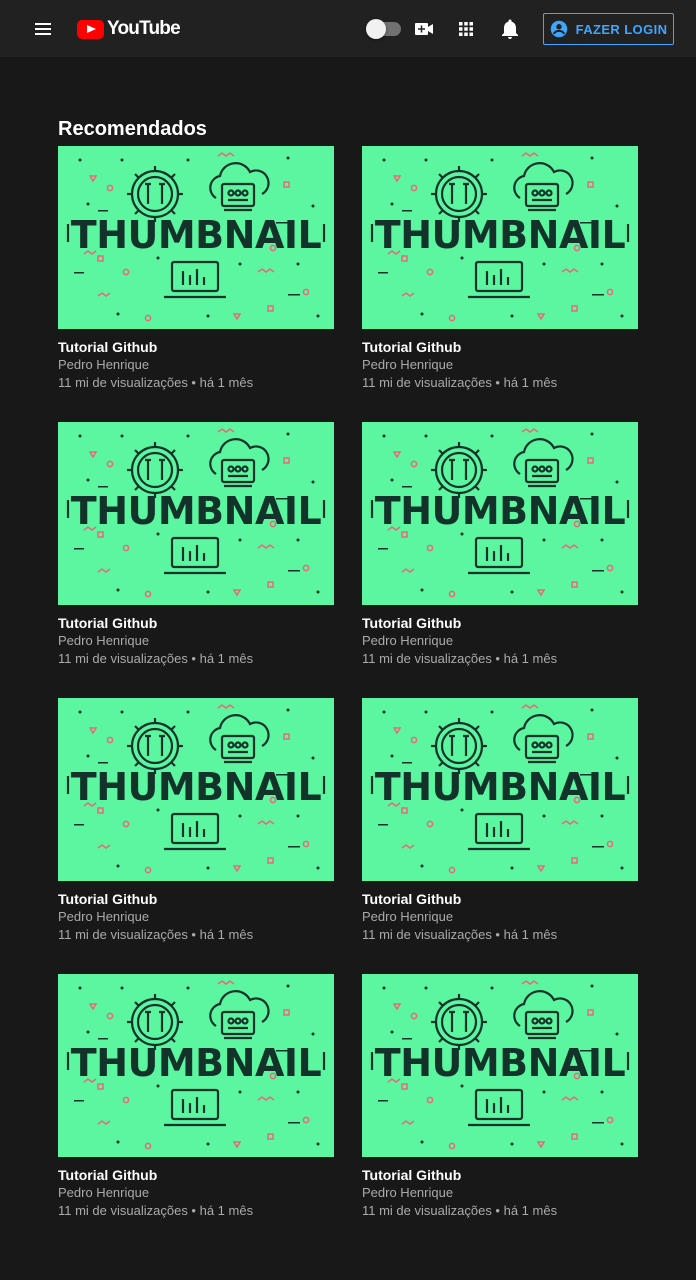  I want to click on login-label: FAZER LOGIN, so click(621, 29).